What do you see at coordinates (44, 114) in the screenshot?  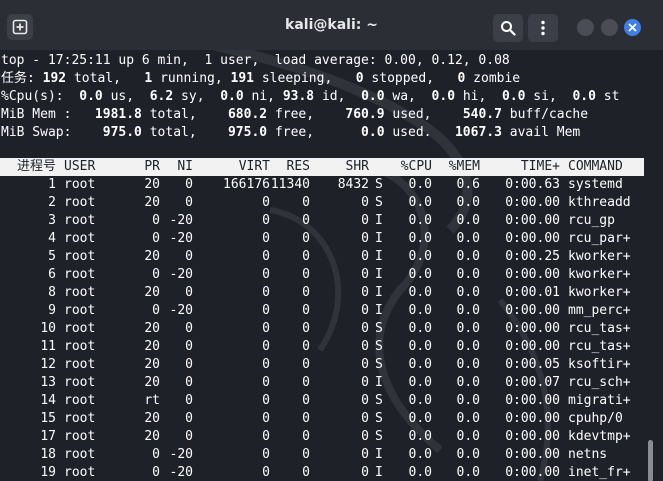 I see `summary-text: MiB Mem :` at bounding box center [44, 114].